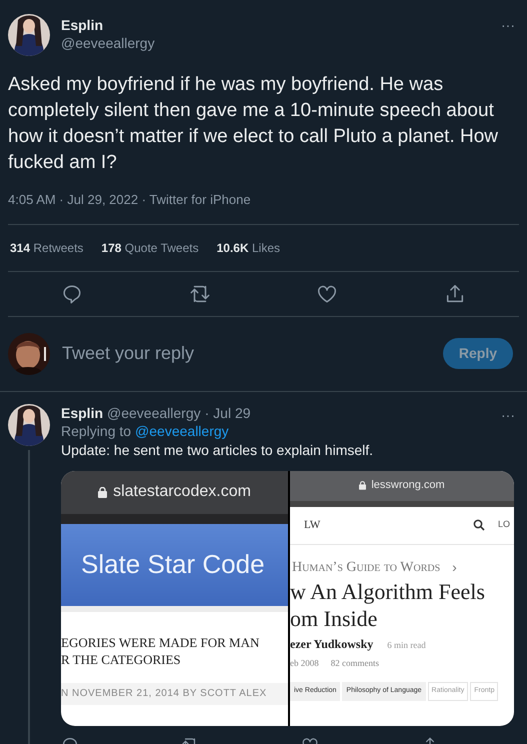  What do you see at coordinates (182, 431) in the screenshot?
I see `mention-link: @eeveeallergy` at bounding box center [182, 431].